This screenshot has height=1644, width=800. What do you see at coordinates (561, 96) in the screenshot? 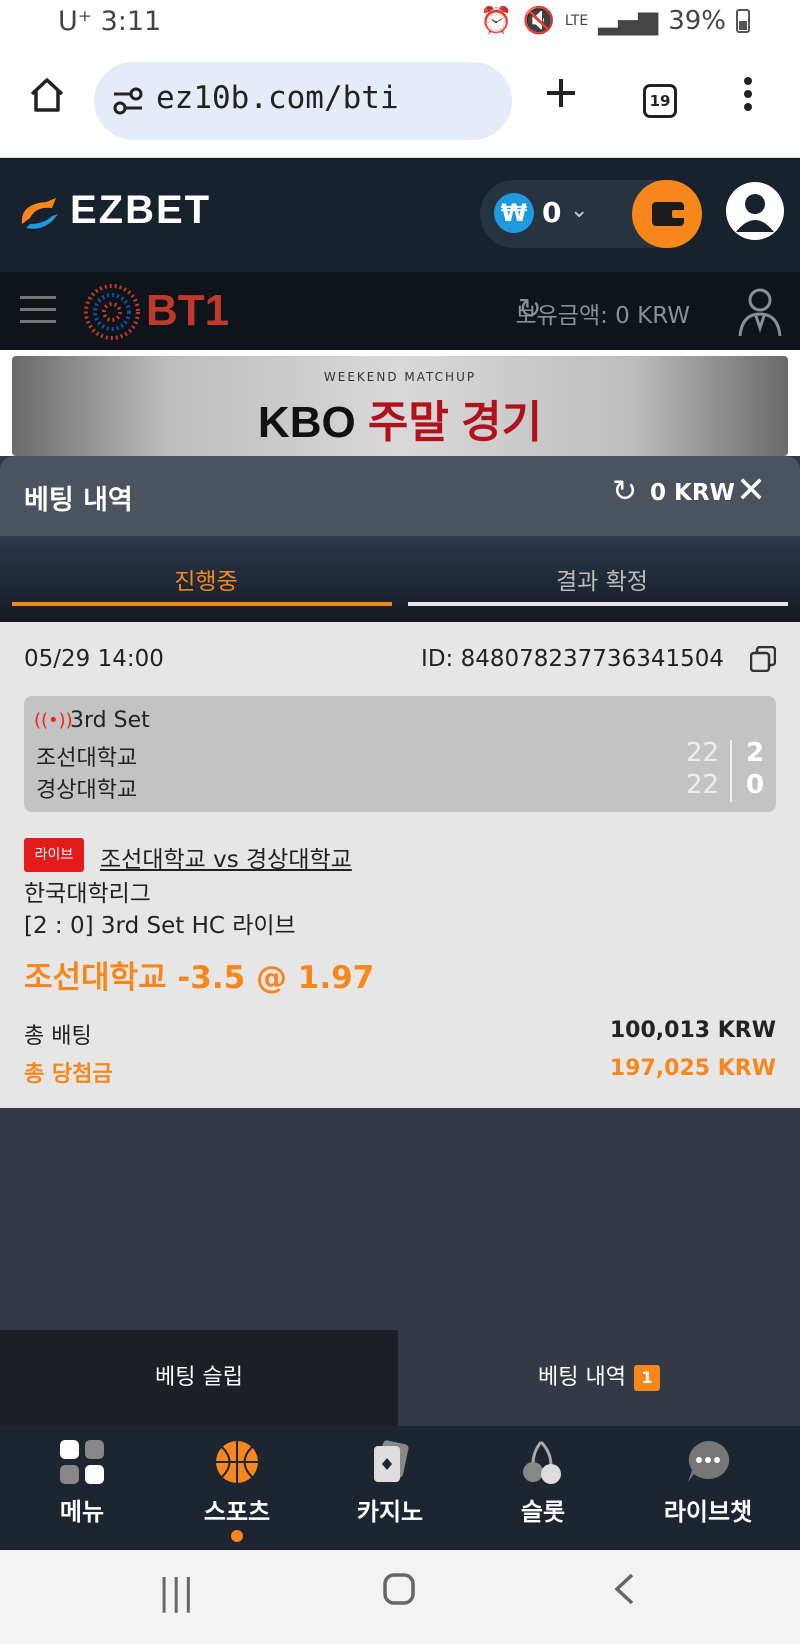
I see `new-tab-icon` at bounding box center [561, 96].